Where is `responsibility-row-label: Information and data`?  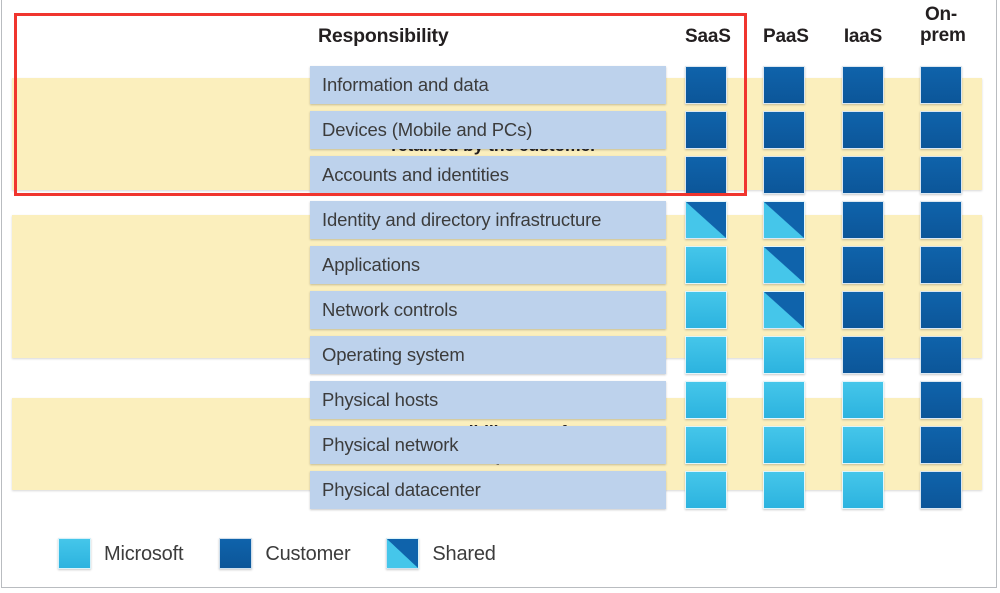
responsibility-row-label: Information and data is located at coordinates (405, 84).